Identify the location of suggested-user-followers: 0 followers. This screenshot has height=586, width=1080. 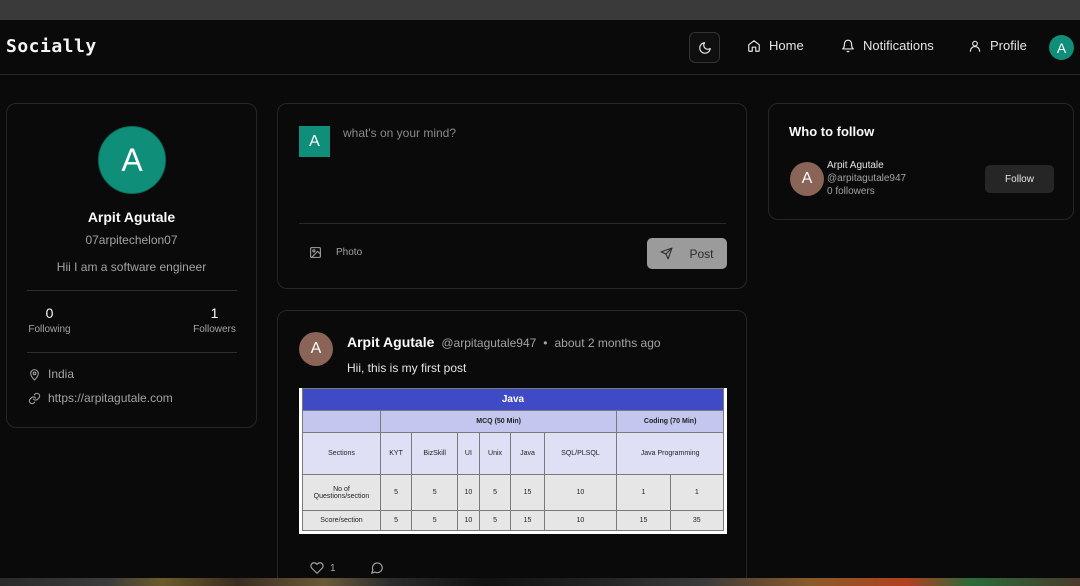
(851, 191).